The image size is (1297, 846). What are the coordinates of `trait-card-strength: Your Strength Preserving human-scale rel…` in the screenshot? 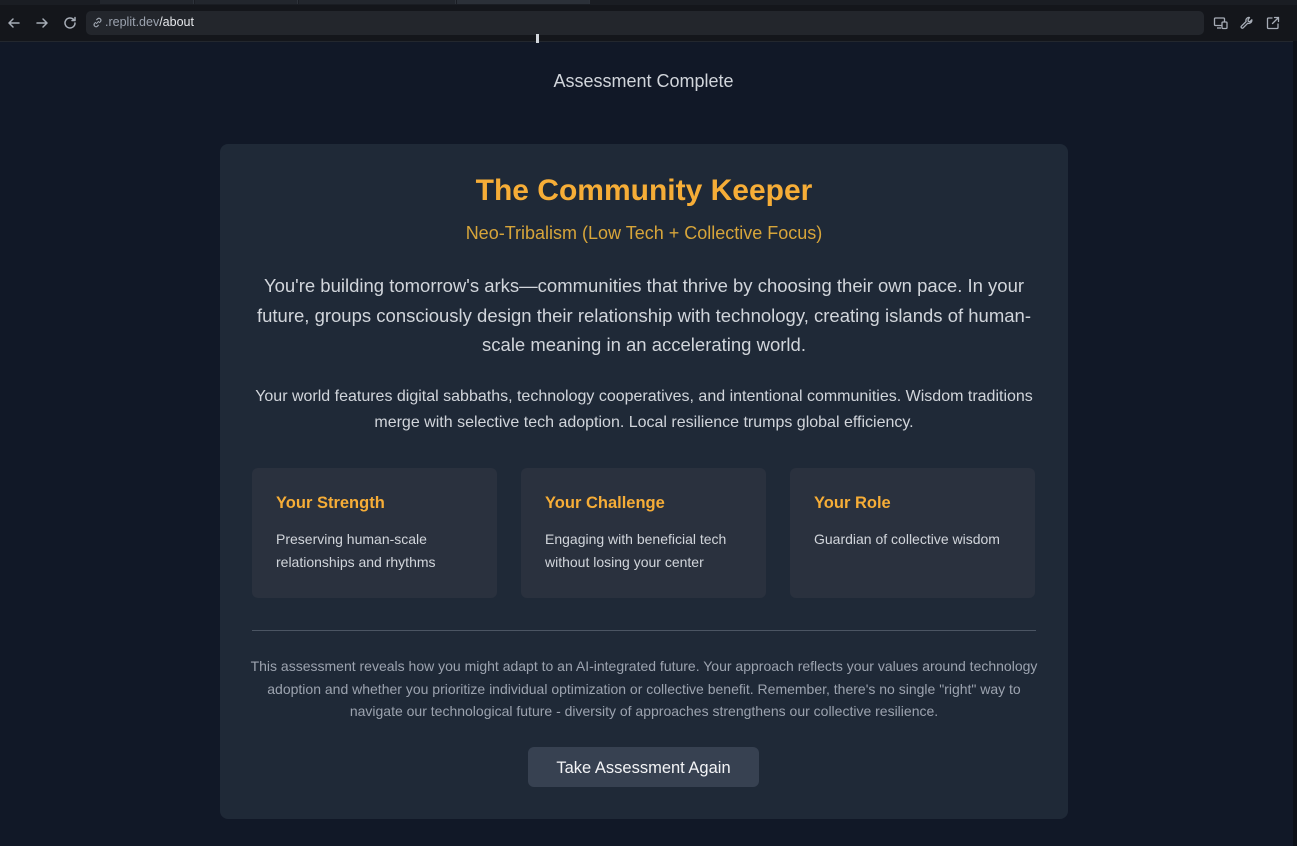 It's located at (374, 533).